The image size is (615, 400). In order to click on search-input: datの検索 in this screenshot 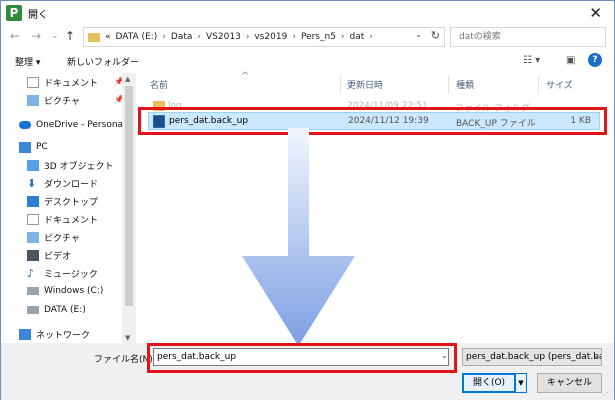, I will do `click(528, 37)`.